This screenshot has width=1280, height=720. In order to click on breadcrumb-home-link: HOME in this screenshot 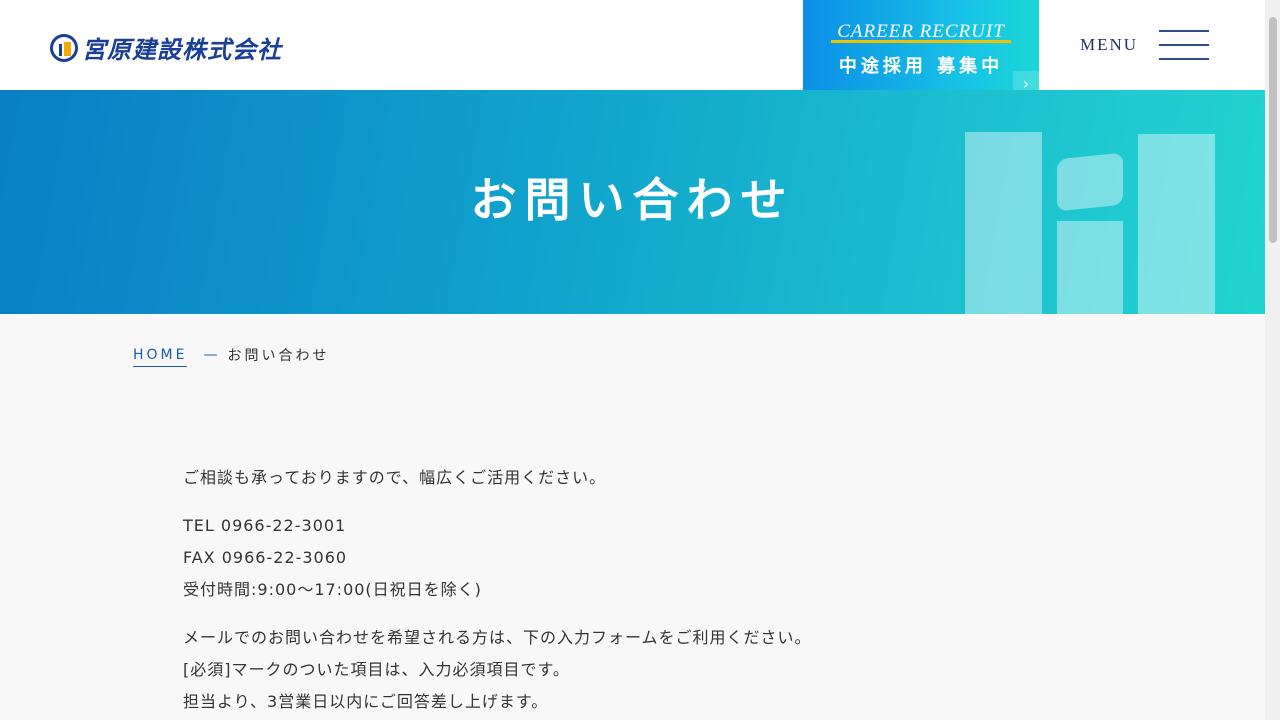, I will do `click(160, 357)`.